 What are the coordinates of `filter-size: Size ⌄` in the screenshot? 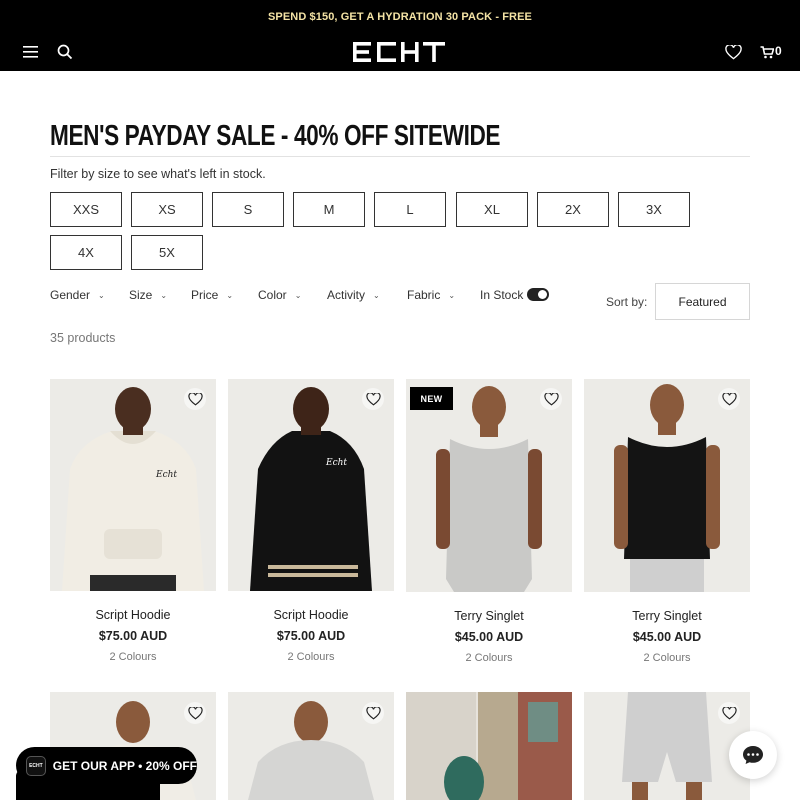 It's located at (148, 295).